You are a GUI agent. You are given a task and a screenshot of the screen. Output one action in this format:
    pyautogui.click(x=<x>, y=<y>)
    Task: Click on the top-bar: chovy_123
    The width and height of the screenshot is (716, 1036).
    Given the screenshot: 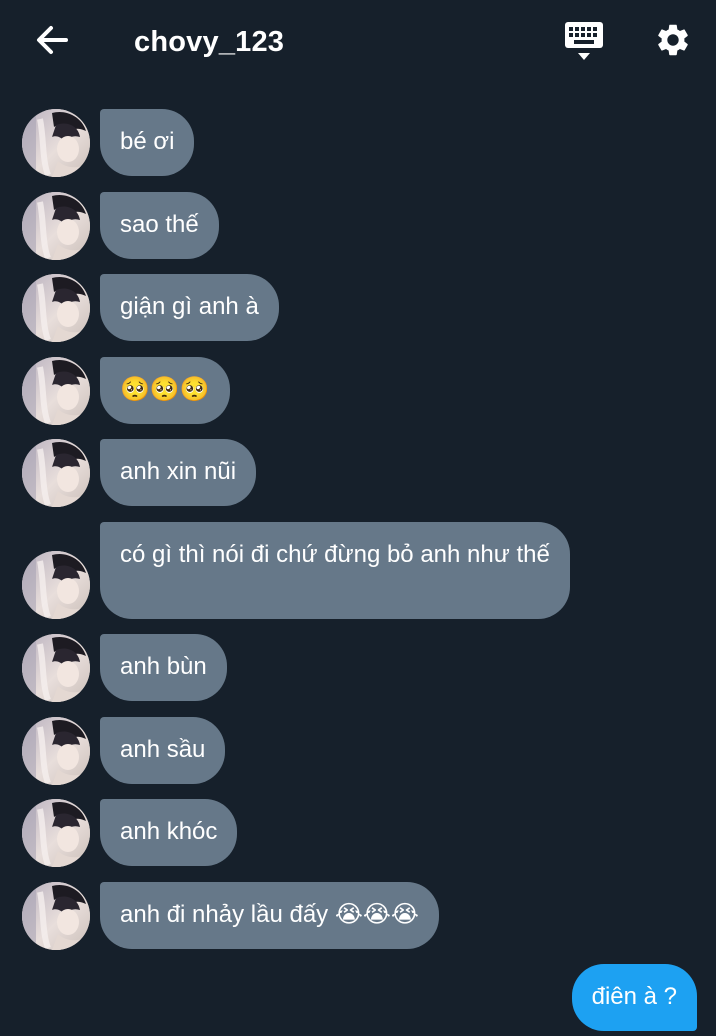 What is the action you would take?
    pyautogui.click(x=358, y=42)
    